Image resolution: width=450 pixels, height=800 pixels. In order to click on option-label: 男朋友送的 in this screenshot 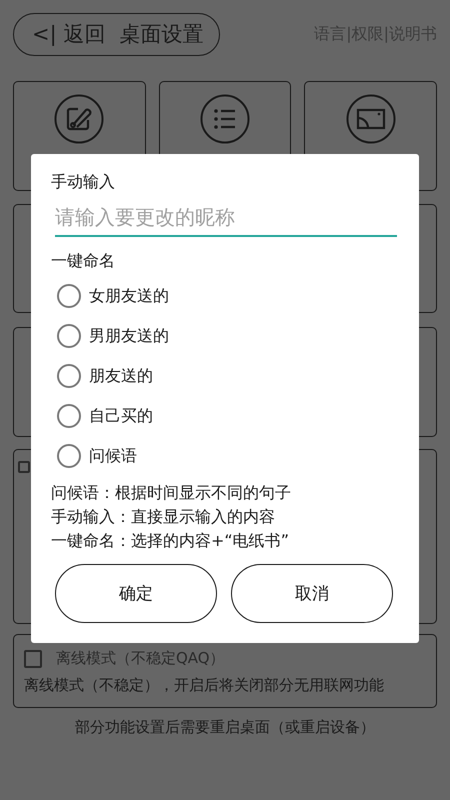, I will do `click(129, 336)`.